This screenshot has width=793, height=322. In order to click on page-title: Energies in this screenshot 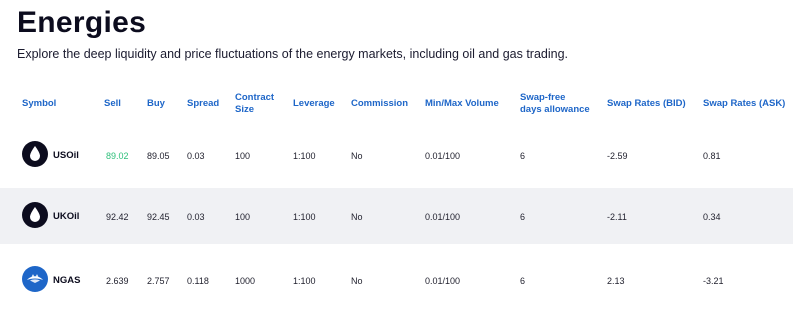, I will do `click(82, 22)`.